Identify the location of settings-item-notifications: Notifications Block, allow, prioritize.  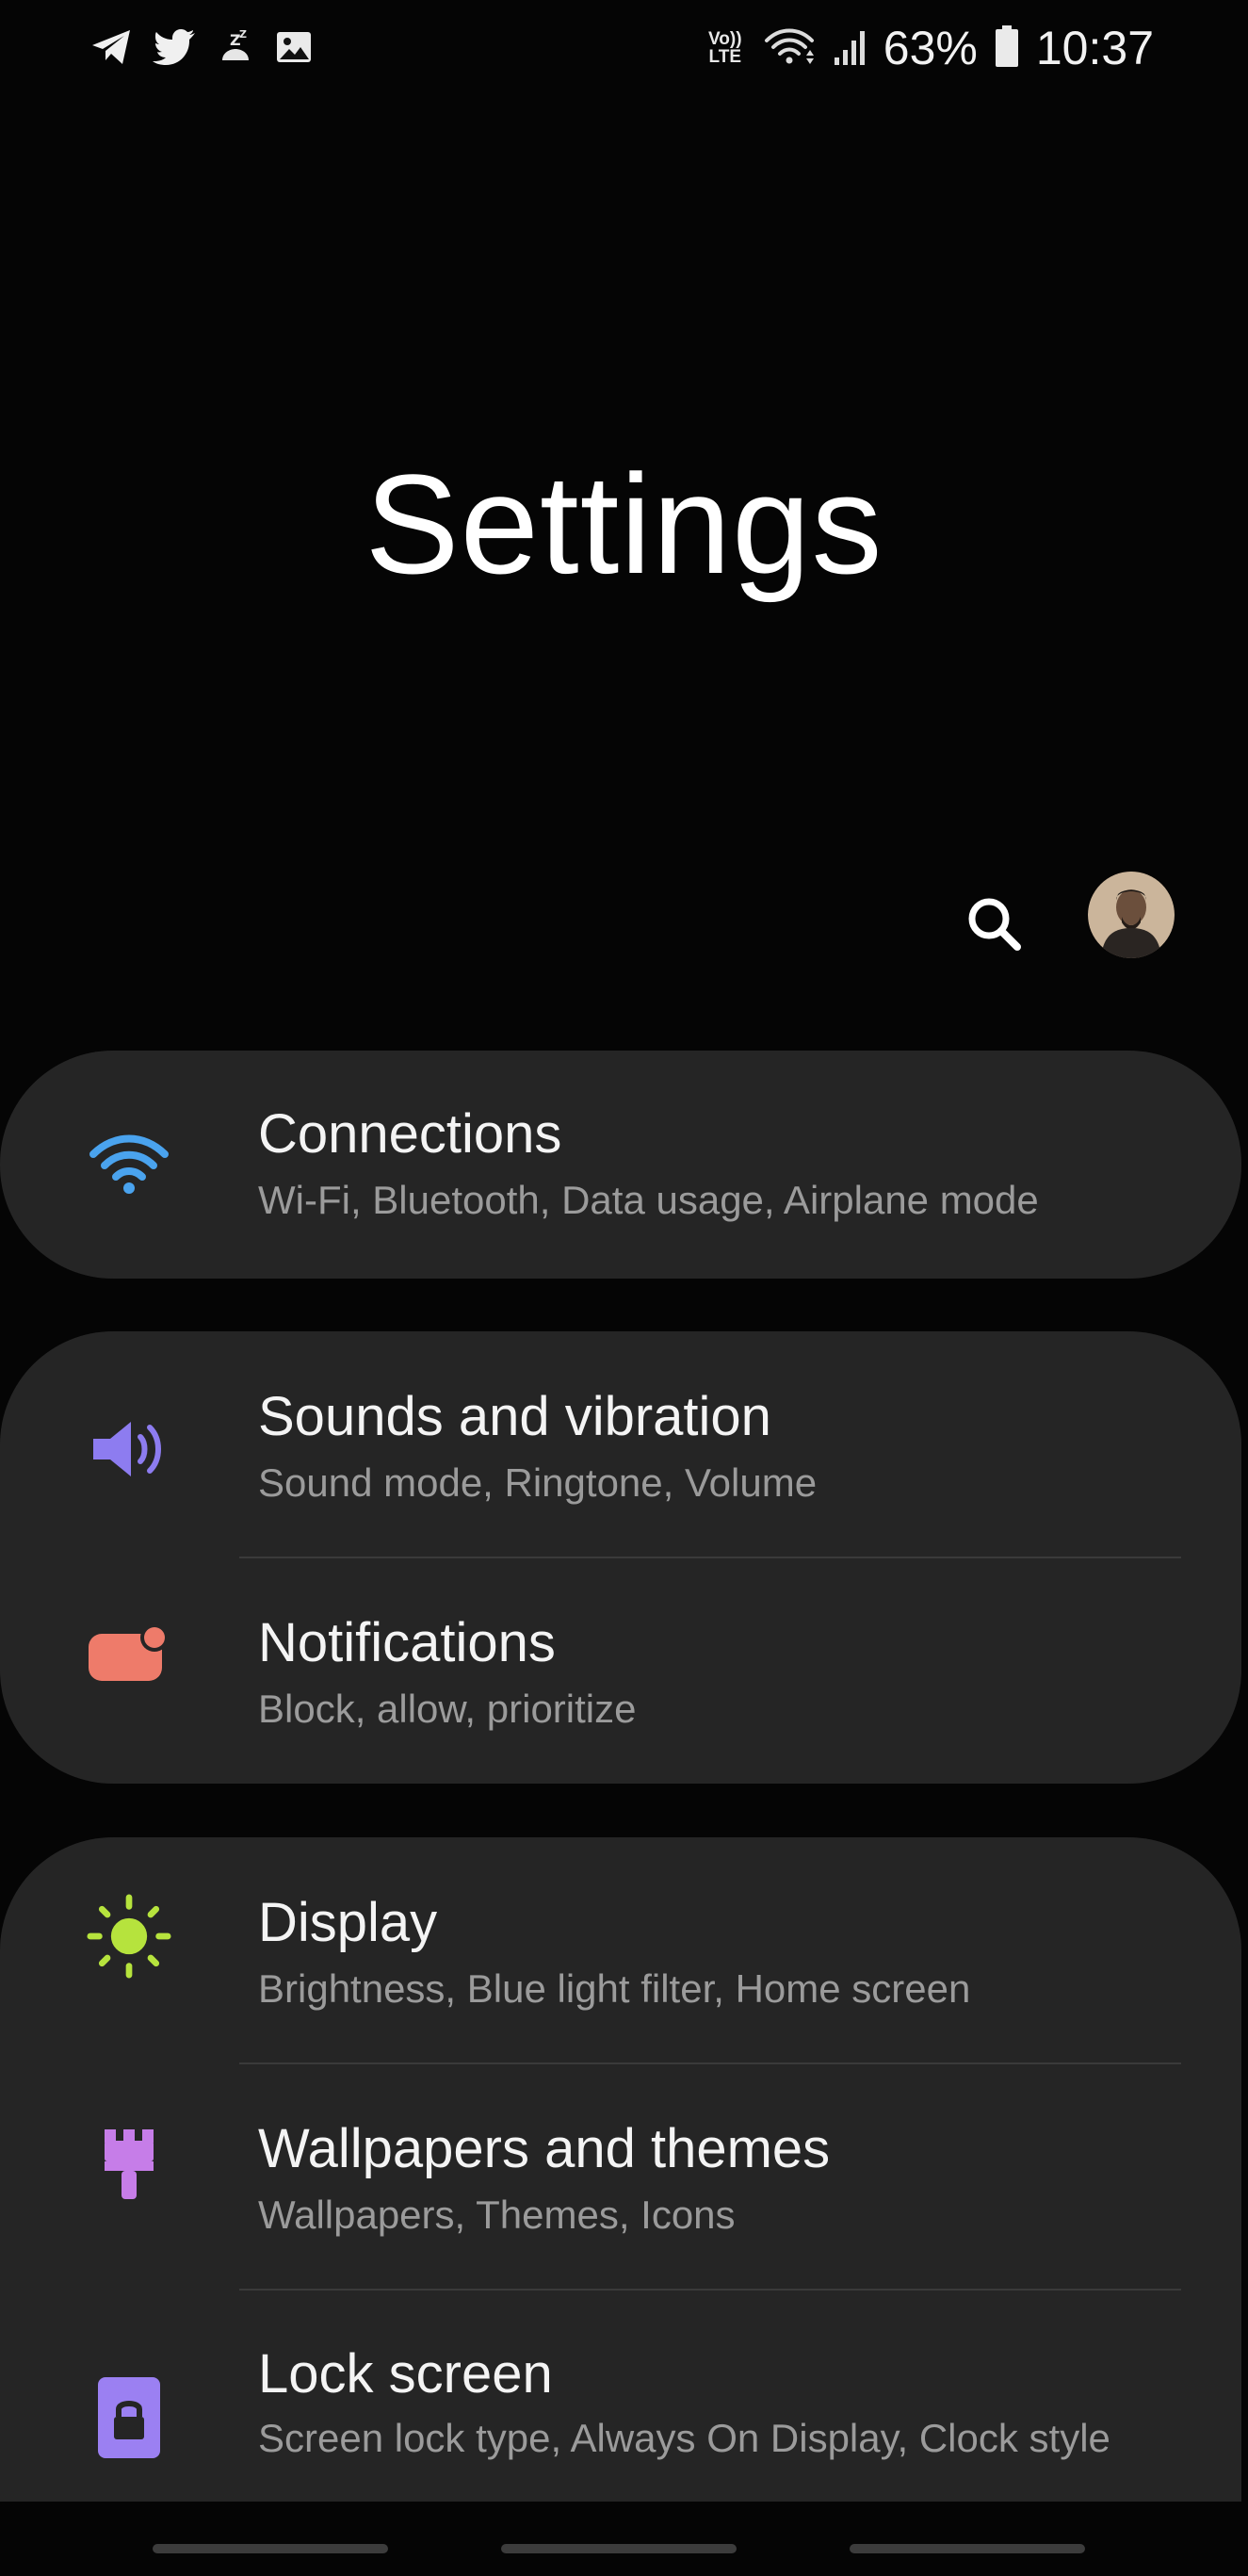
(620, 1671).